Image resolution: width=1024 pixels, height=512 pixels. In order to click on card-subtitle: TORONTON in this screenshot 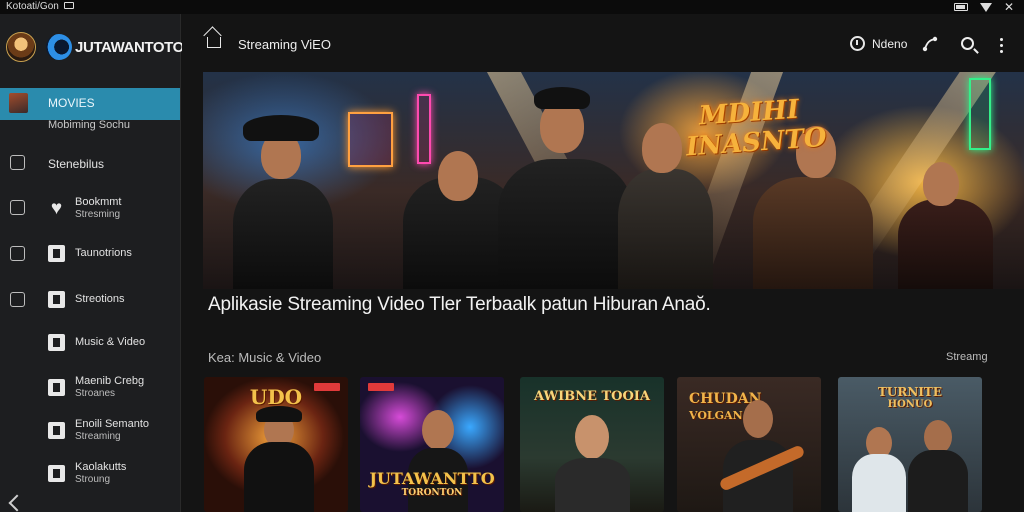, I will do `click(432, 493)`.